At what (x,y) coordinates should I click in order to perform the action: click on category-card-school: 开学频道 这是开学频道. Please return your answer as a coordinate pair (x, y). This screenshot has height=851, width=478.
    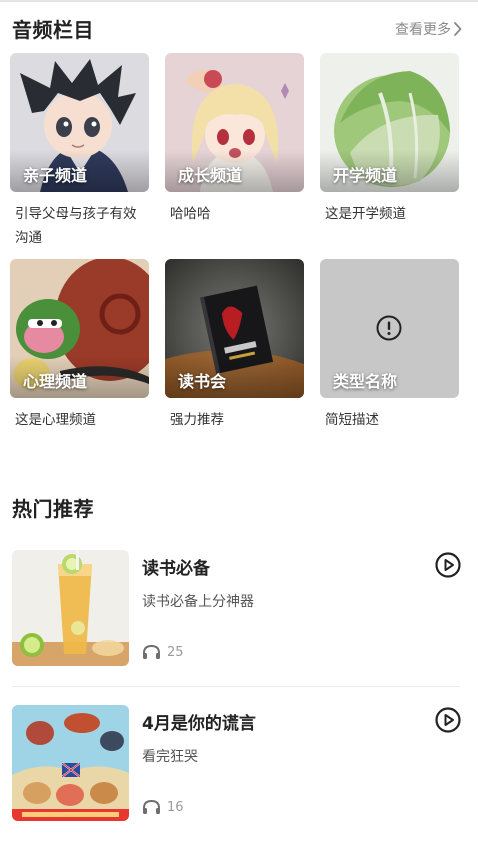
    Looking at the image, I should click on (389, 139).